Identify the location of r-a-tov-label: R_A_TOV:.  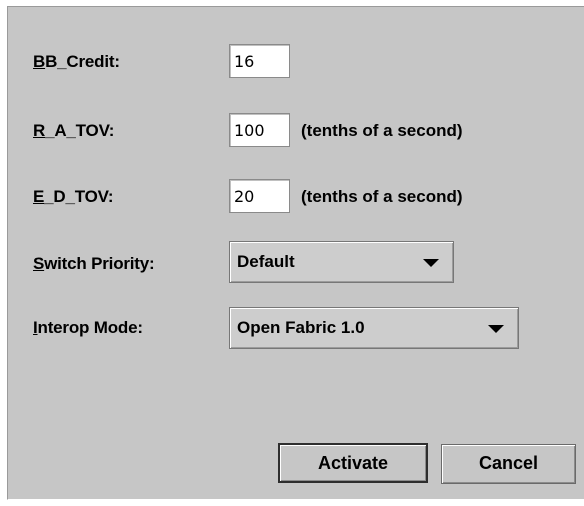
(73, 131).